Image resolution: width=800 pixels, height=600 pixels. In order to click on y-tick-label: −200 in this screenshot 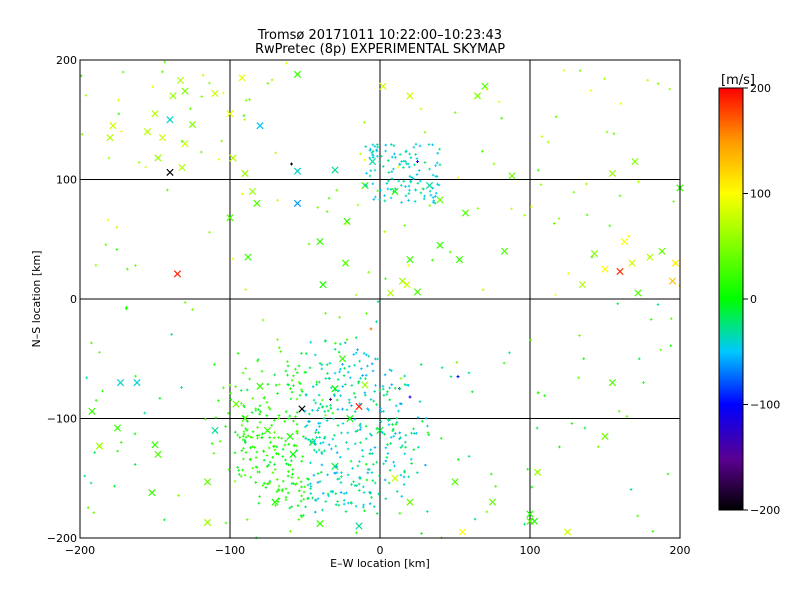, I will do `click(62, 538)`.